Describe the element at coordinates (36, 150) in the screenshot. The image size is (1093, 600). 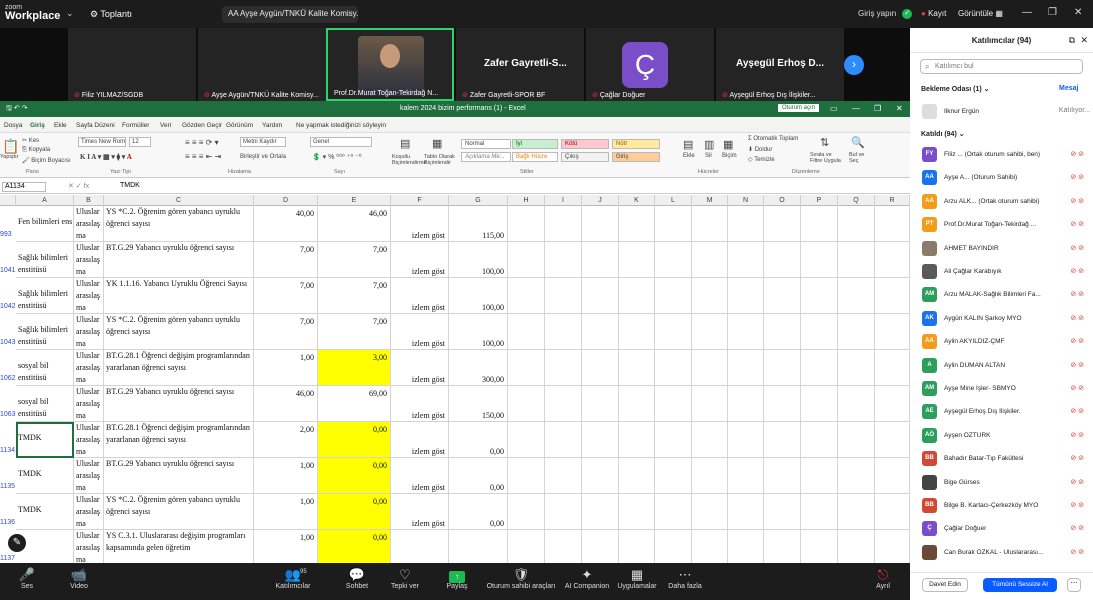
I see `copy-button: ⎘ Kopyala` at that location.